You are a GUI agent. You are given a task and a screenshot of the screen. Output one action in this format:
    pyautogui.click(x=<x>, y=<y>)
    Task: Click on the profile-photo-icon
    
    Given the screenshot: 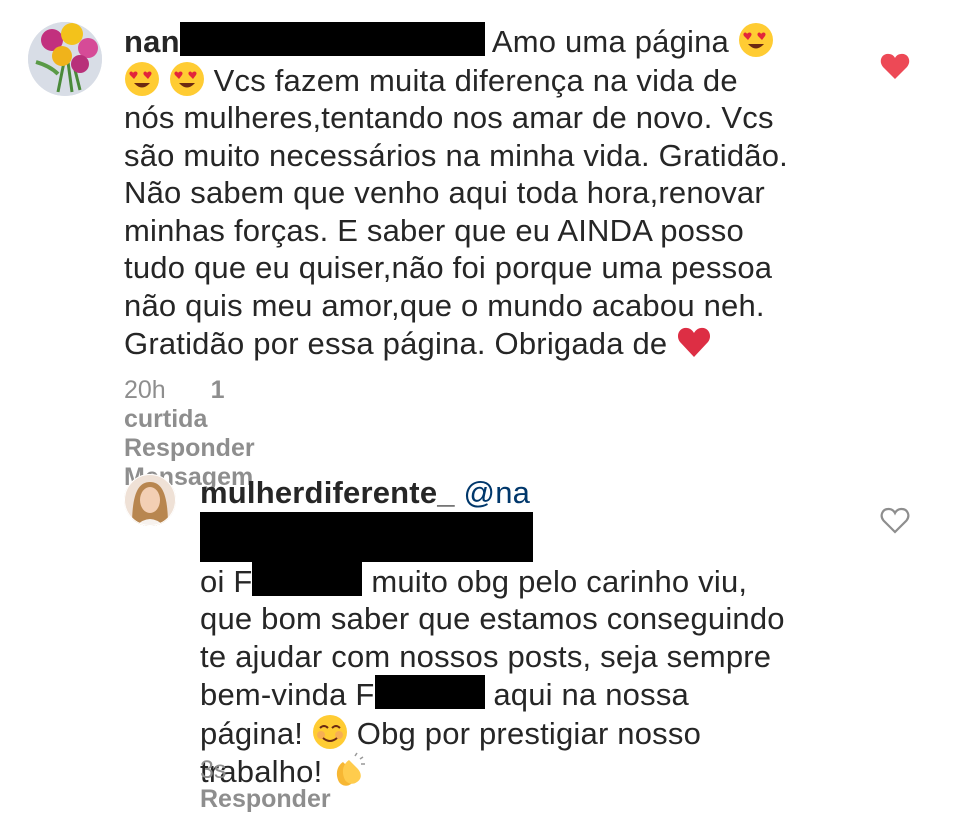 What is the action you would take?
    pyautogui.click(x=150, y=500)
    